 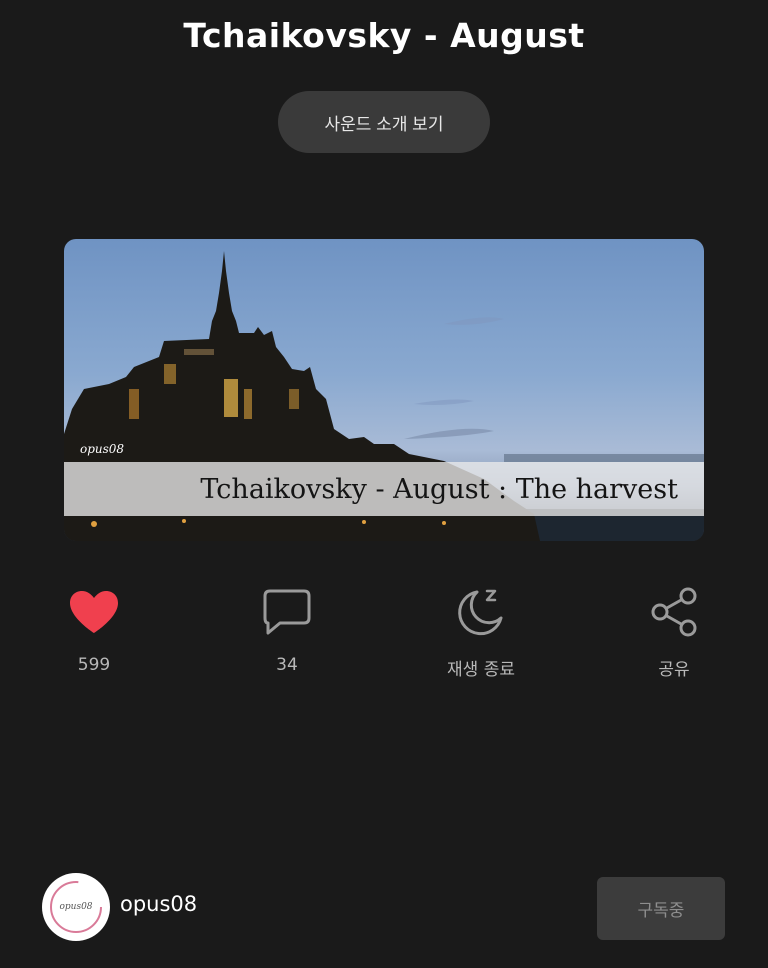 What do you see at coordinates (661, 908) in the screenshot?
I see `subscribe-button: 구독중` at bounding box center [661, 908].